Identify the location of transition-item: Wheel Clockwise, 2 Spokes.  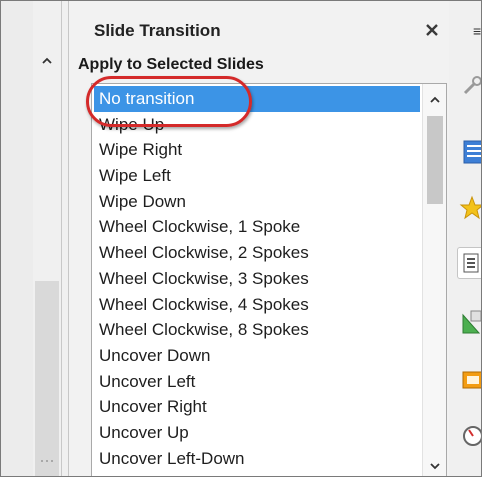
(257, 253).